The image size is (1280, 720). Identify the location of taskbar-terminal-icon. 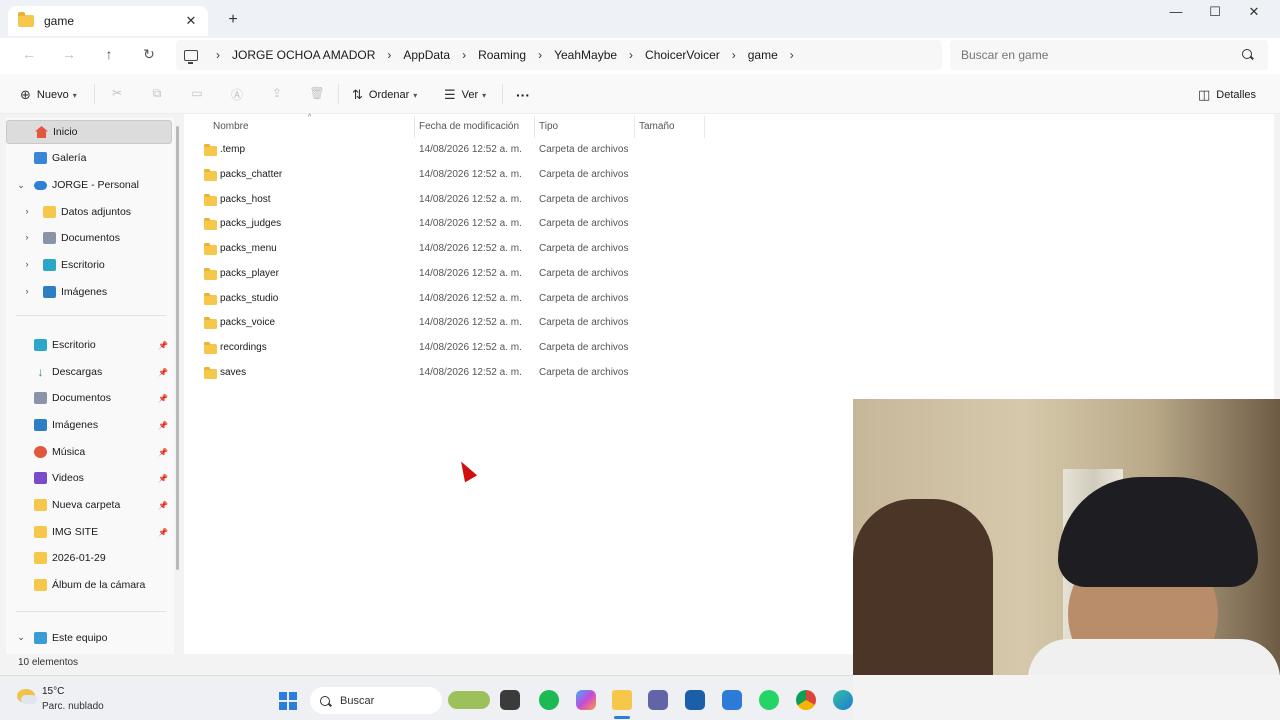
(510, 700).